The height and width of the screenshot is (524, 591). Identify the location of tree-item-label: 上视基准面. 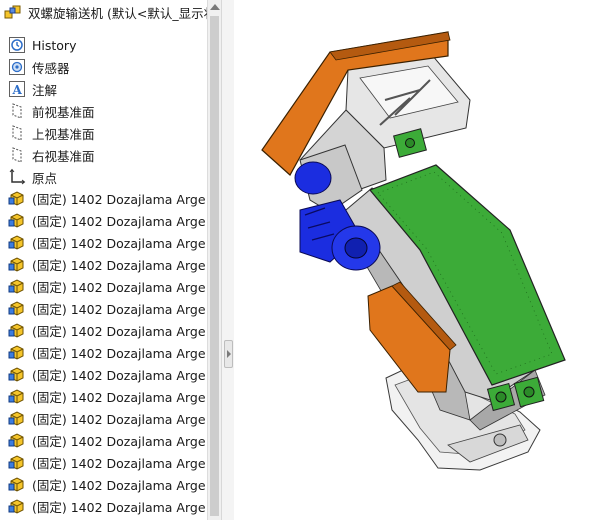
(63, 134).